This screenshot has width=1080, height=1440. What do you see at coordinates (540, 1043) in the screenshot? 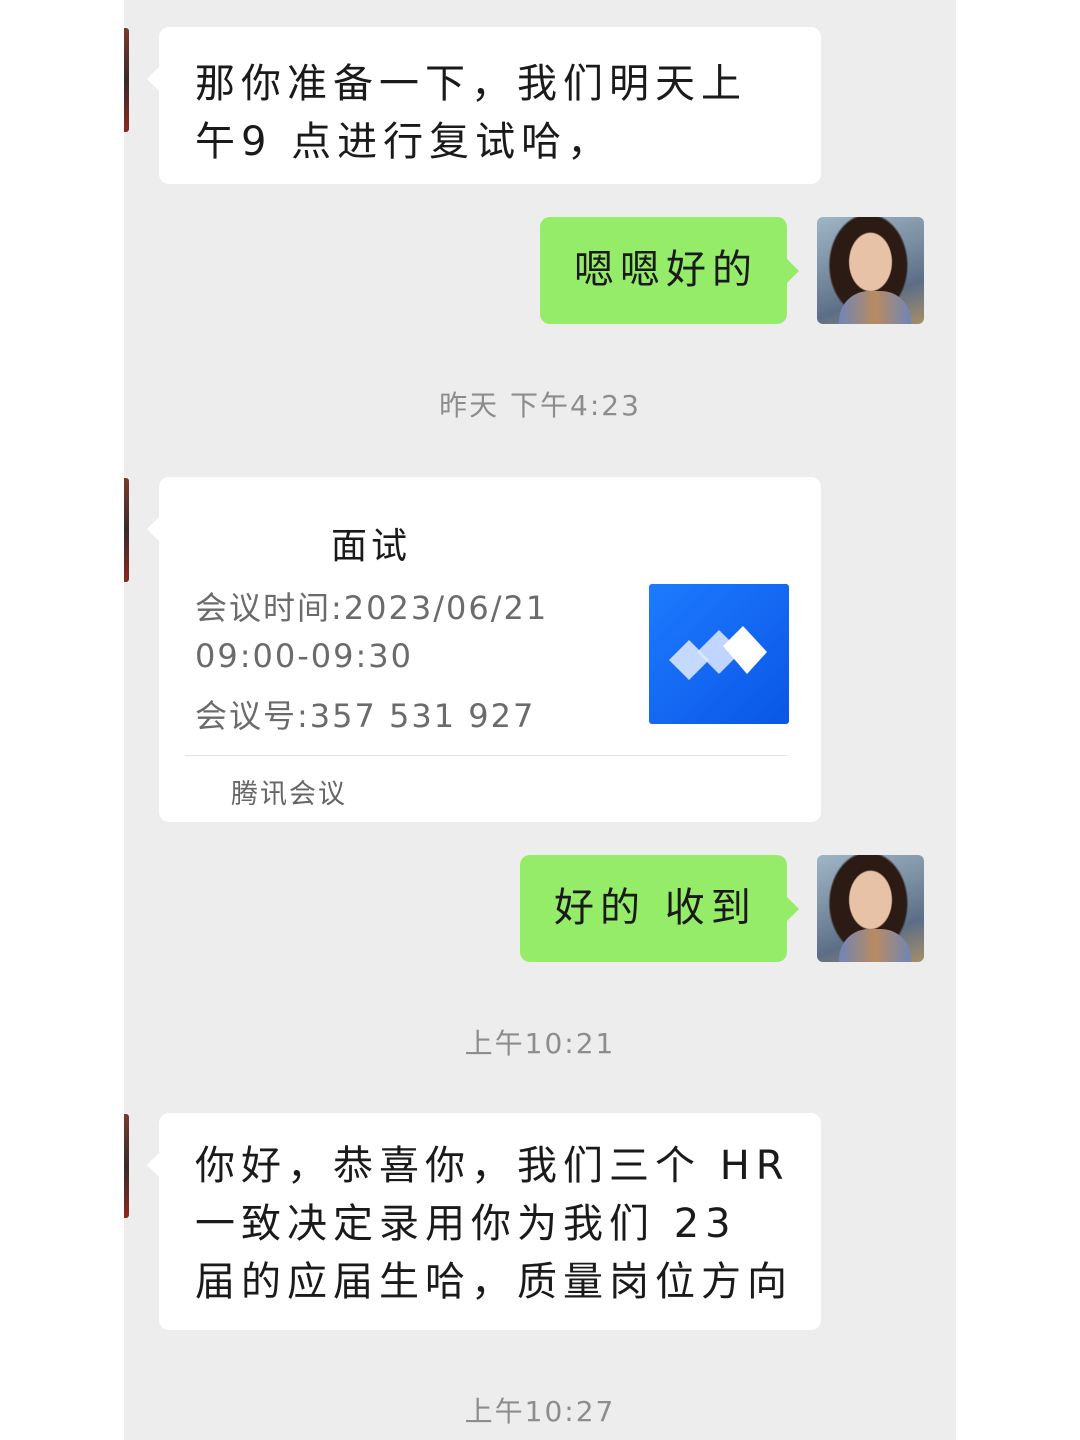
I see `timestamp: 上午10:21` at bounding box center [540, 1043].